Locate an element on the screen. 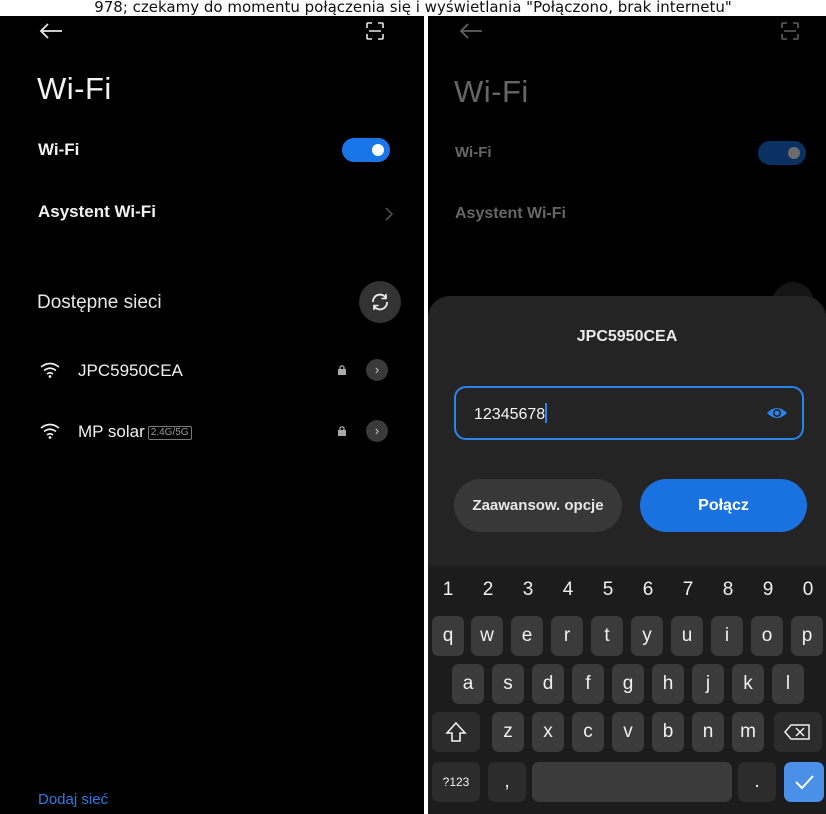  available-networks-label: Dostępne sieci is located at coordinates (99, 302).